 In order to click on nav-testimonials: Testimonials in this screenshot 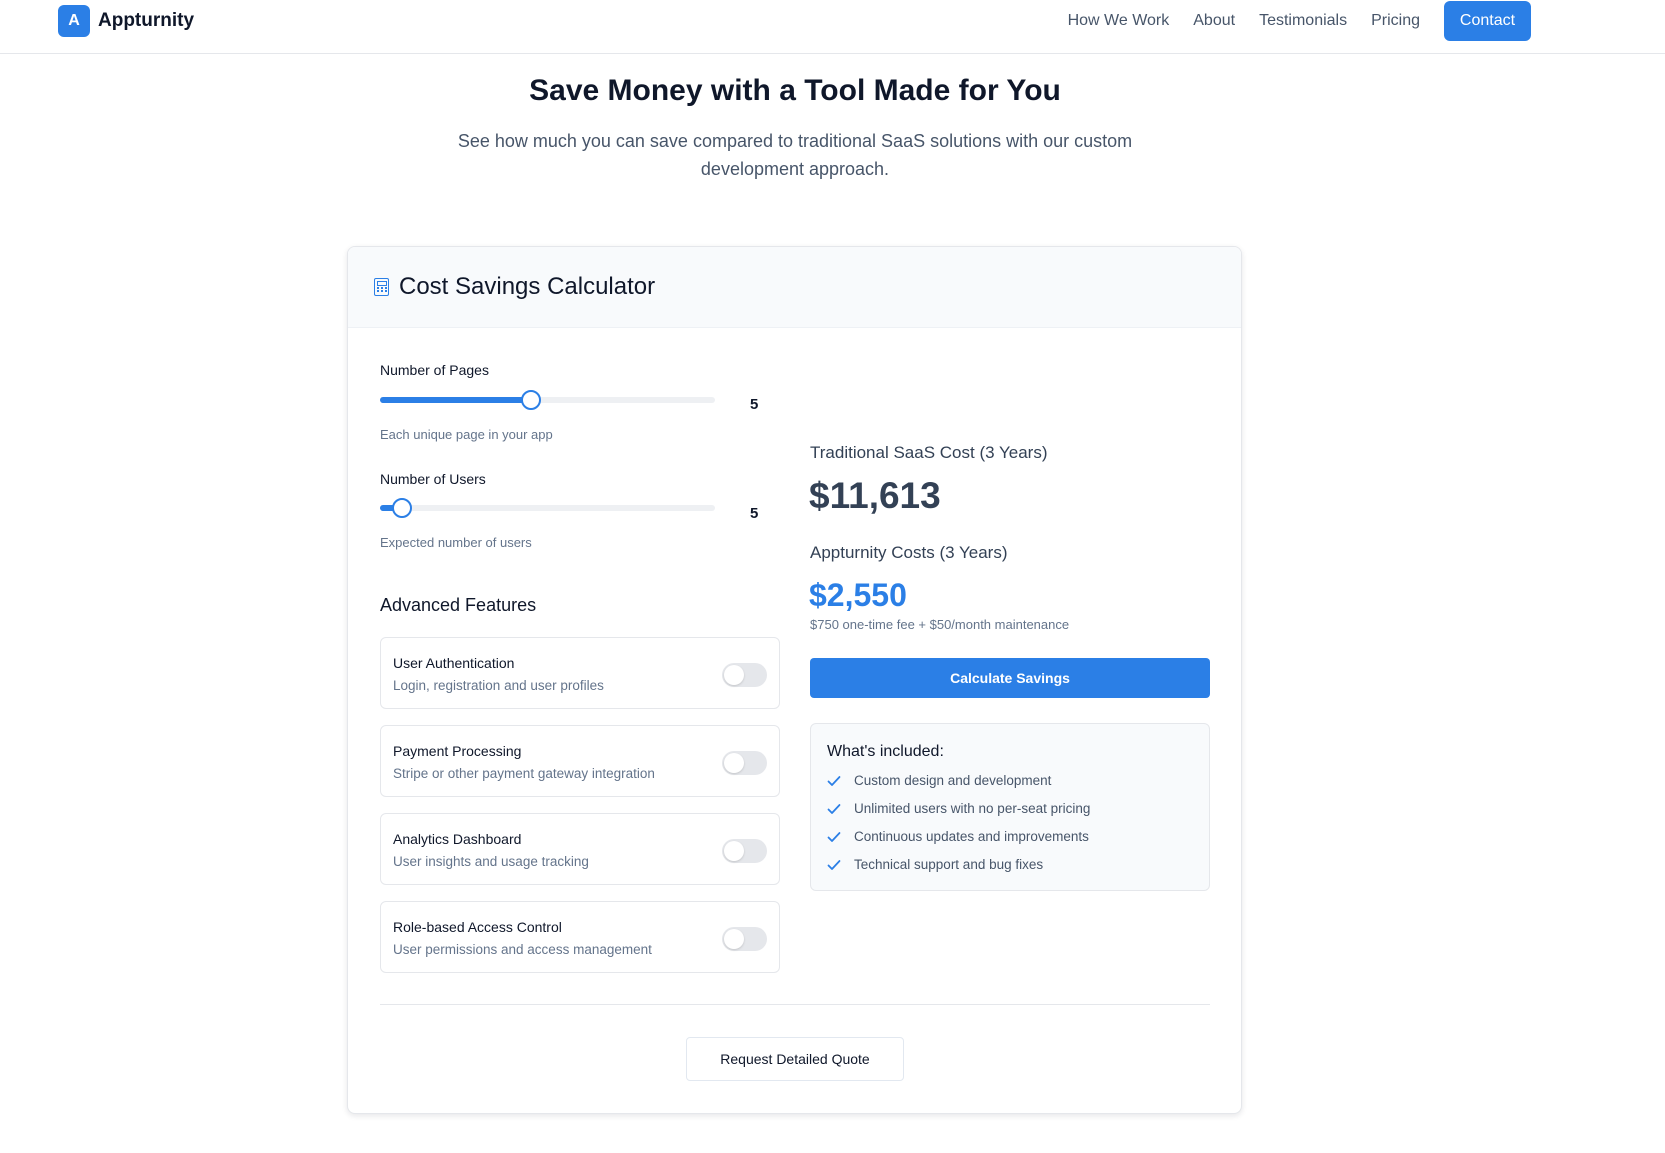, I will do `click(1303, 21)`.